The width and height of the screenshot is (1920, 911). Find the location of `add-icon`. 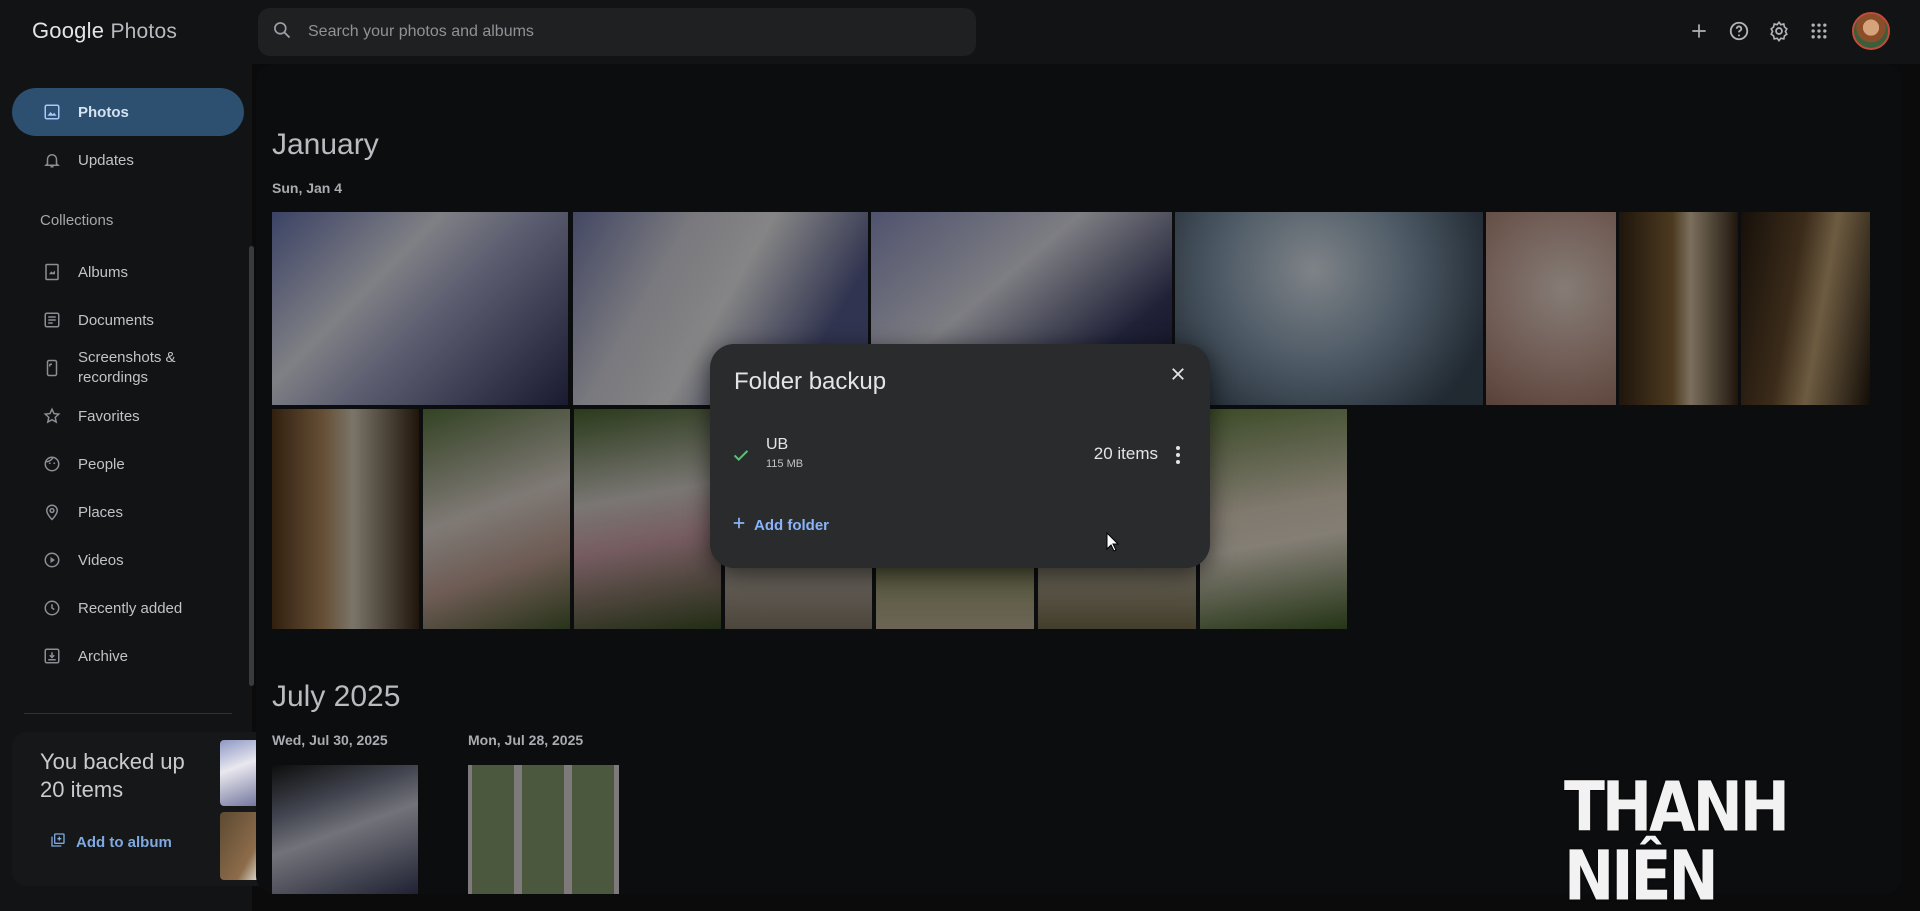

add-icon is located at coordinates (1699, 31).